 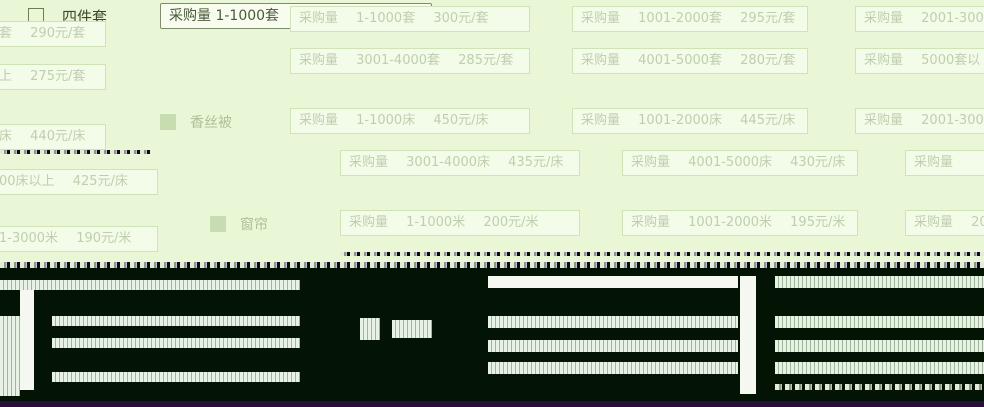 I want to click on price-tier: 采购量 1-1000套 300元/套, so click(x=410, y=19).